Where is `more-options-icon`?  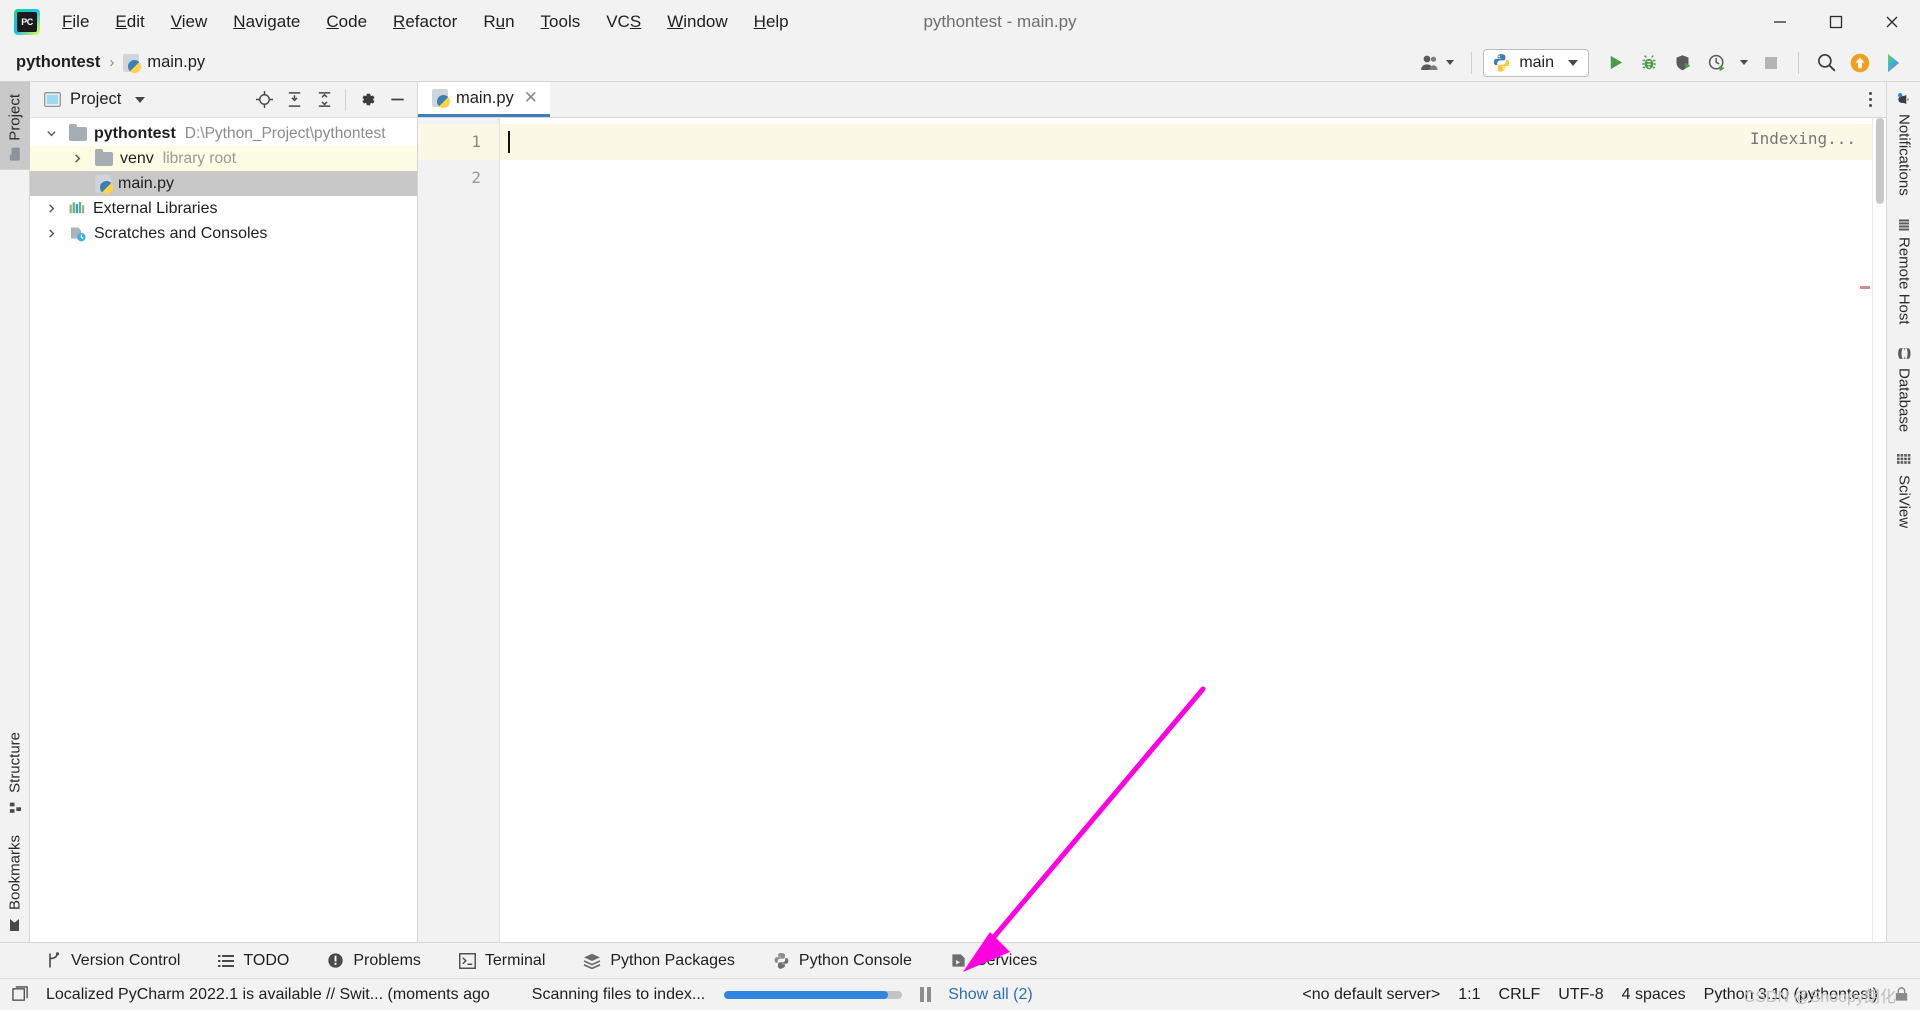
more-options-icon is located at coordinates (1870, 99).